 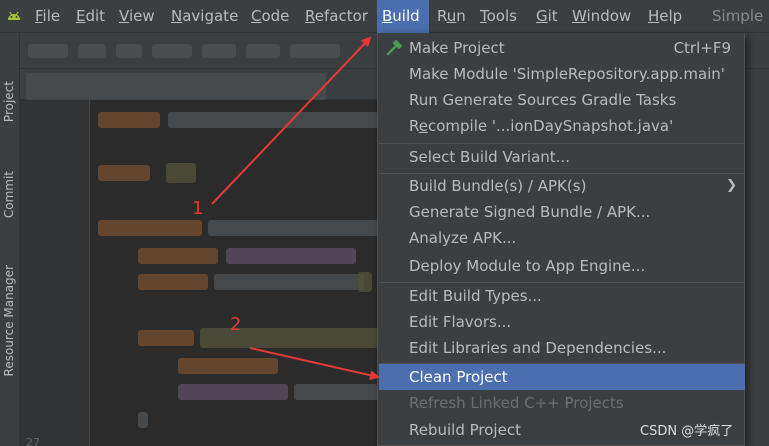 I want to click on clean-project-item: Clean Project, so click(x=562, y=377).